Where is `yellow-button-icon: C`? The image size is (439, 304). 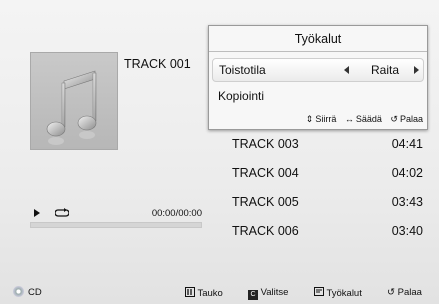
yellow-button-icon: C is located at coordinates (253, 295).